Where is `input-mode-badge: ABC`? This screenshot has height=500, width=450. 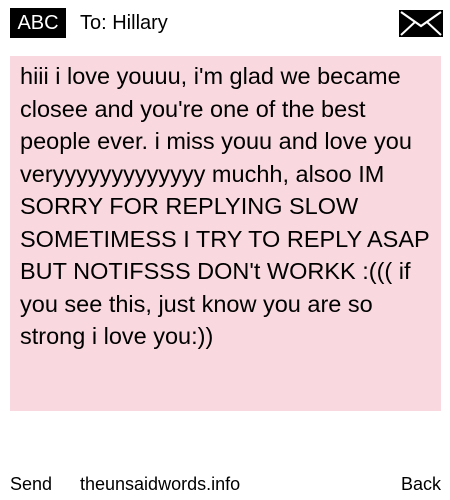
input-mode-badge: ABC is located at coordinates (38, 23).